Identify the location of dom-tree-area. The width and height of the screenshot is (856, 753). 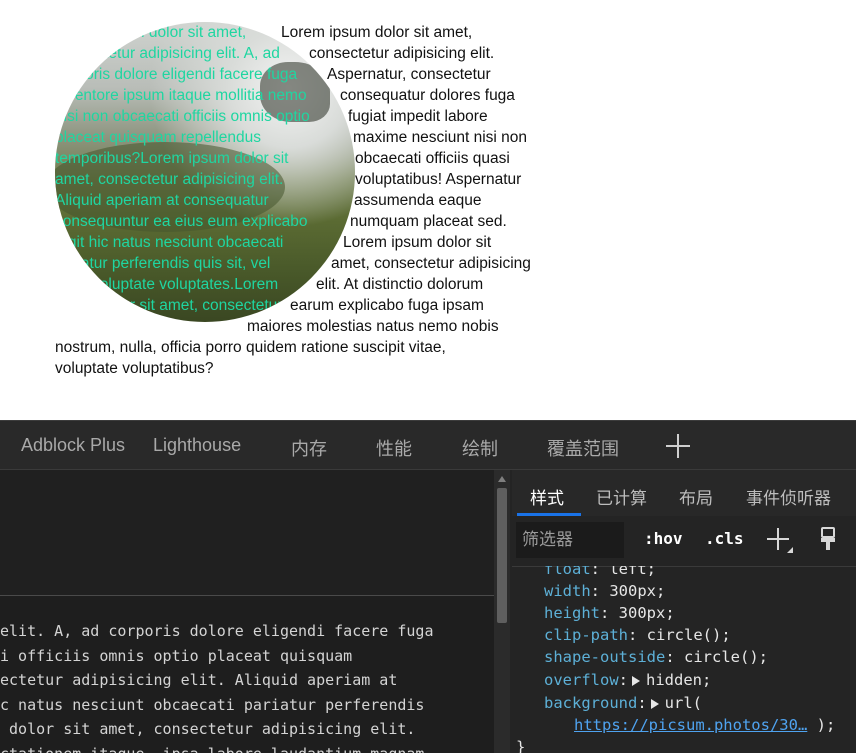
(247, 533).